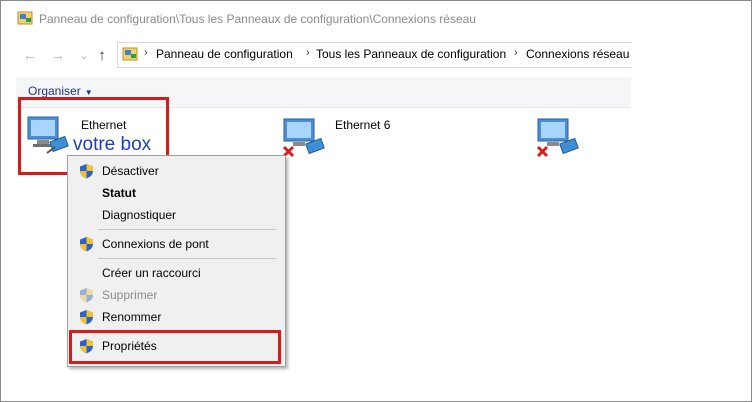 The height and width of the screenshot is (402, 752). I want to click on organise-menu-button: Organiser ▼, so click(60, 91).